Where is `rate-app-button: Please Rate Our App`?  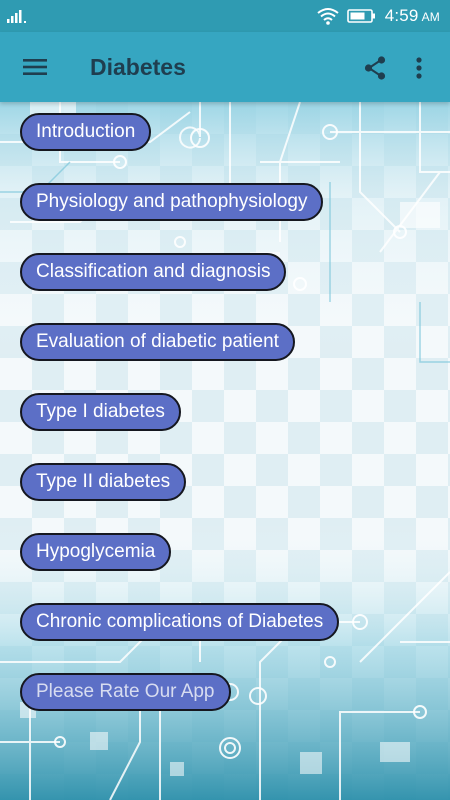
rate-app-button: Please Rate Our App is located at coordinates (125, 692).